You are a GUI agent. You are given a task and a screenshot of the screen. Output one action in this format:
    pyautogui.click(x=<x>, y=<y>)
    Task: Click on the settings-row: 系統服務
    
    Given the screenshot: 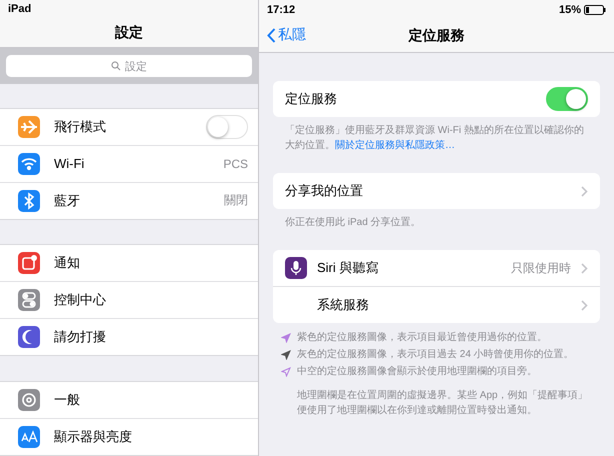 What is the action you would take?
    pyautogui.click(x=436, y=304)
    